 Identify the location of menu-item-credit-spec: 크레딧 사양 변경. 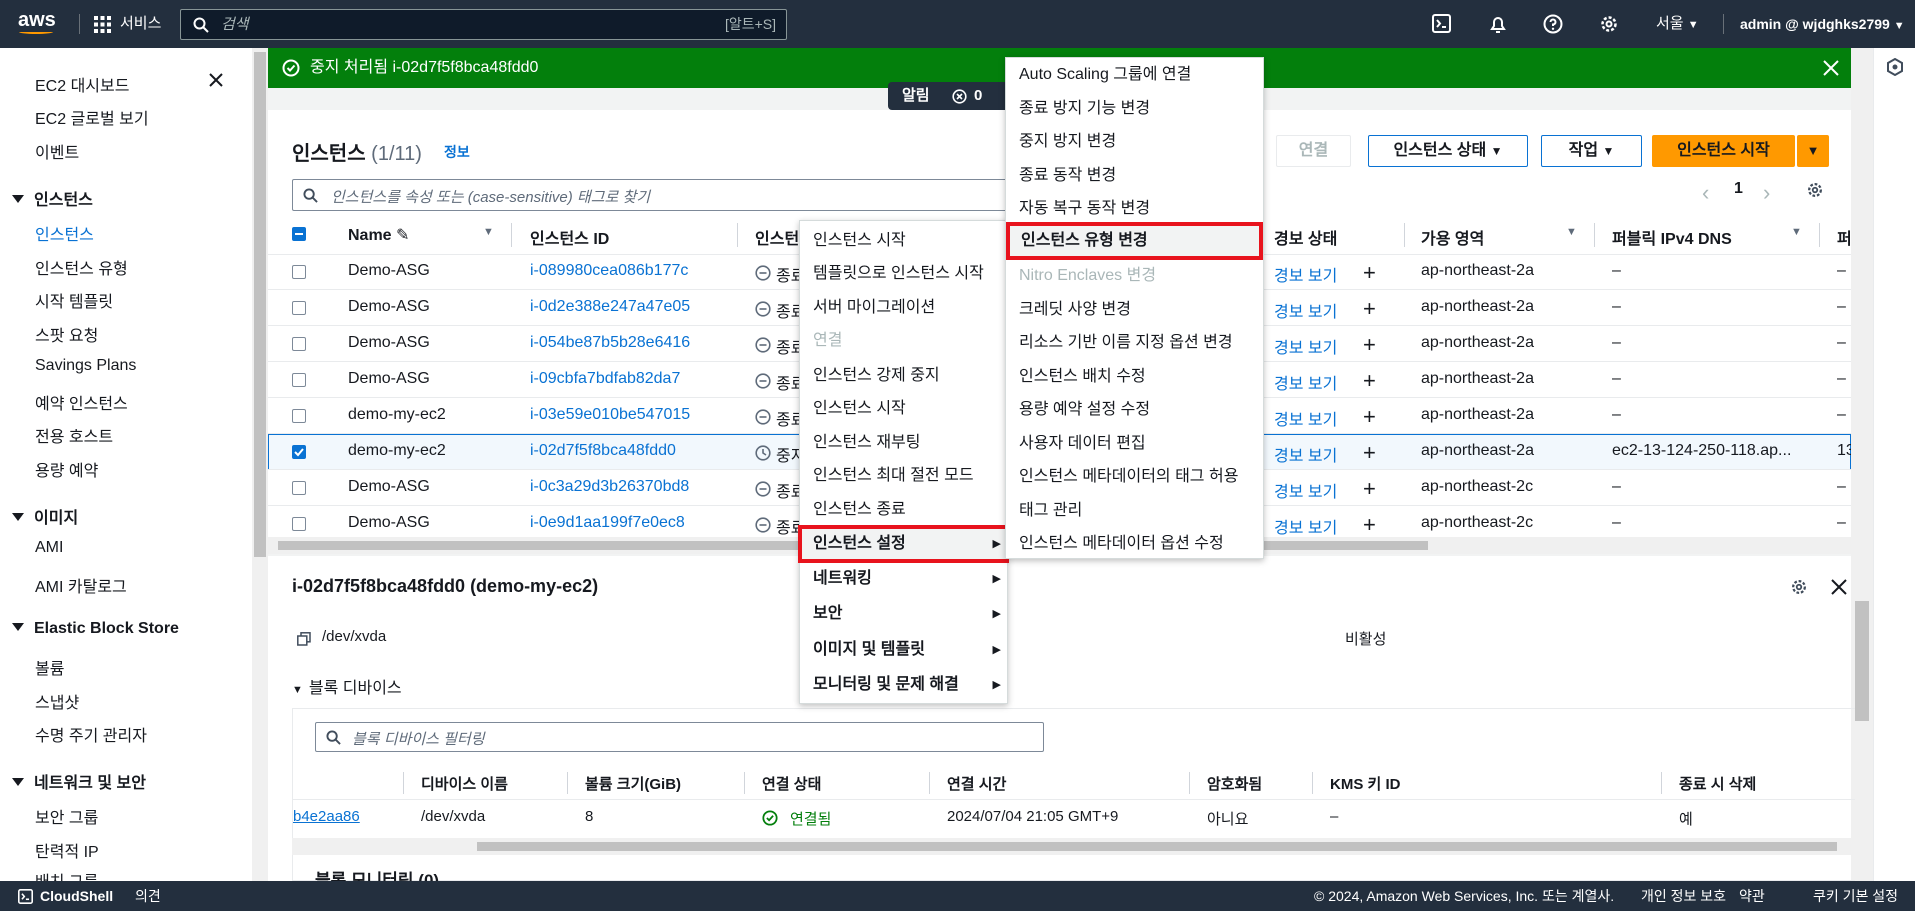
(1134, 310).